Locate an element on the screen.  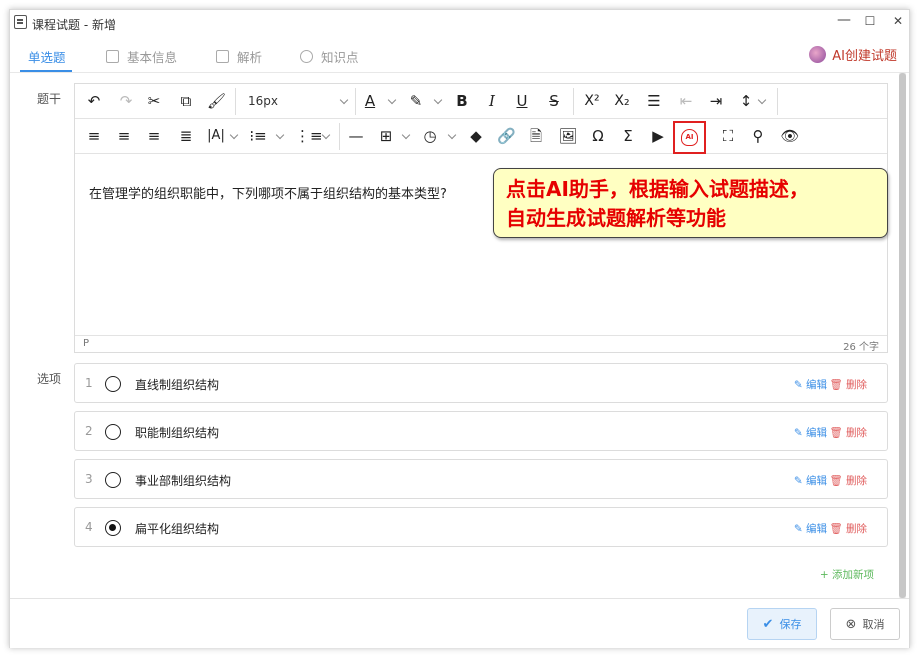
element-path: P is located at coordinates (86, 343).